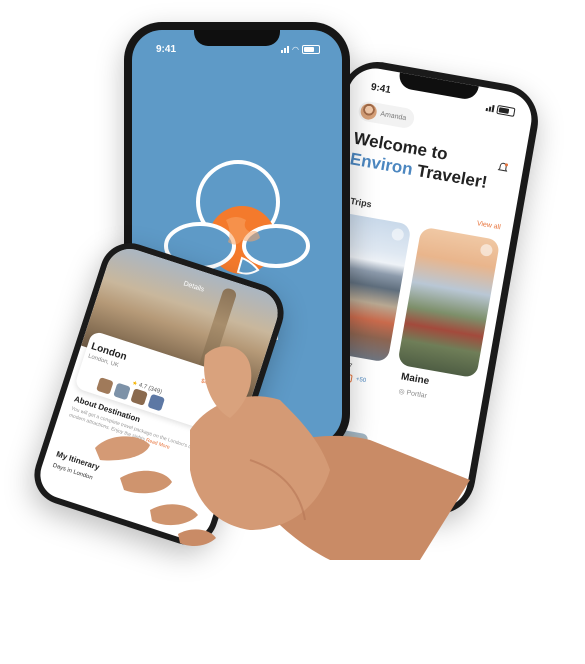  What do you see at coordinates (368, 111) in the screenshot?
I see `avatar` at bounding box center [368, 111].